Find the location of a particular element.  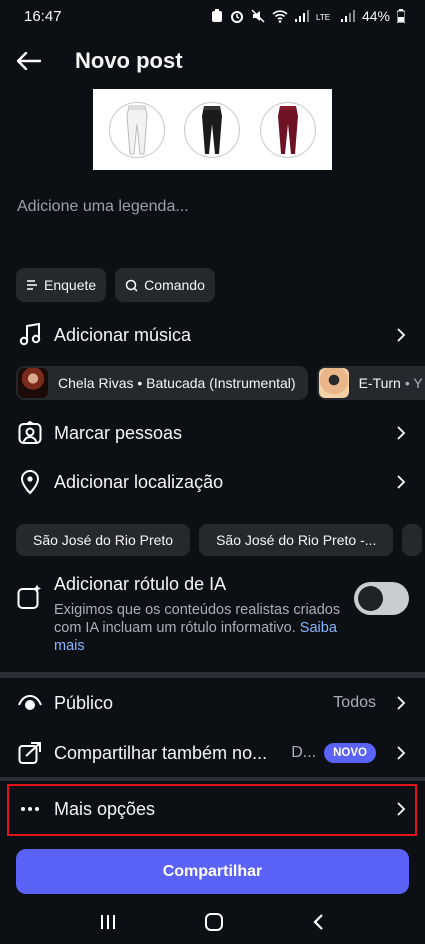

battery-level: 44% is located at coordinates (375, 16).